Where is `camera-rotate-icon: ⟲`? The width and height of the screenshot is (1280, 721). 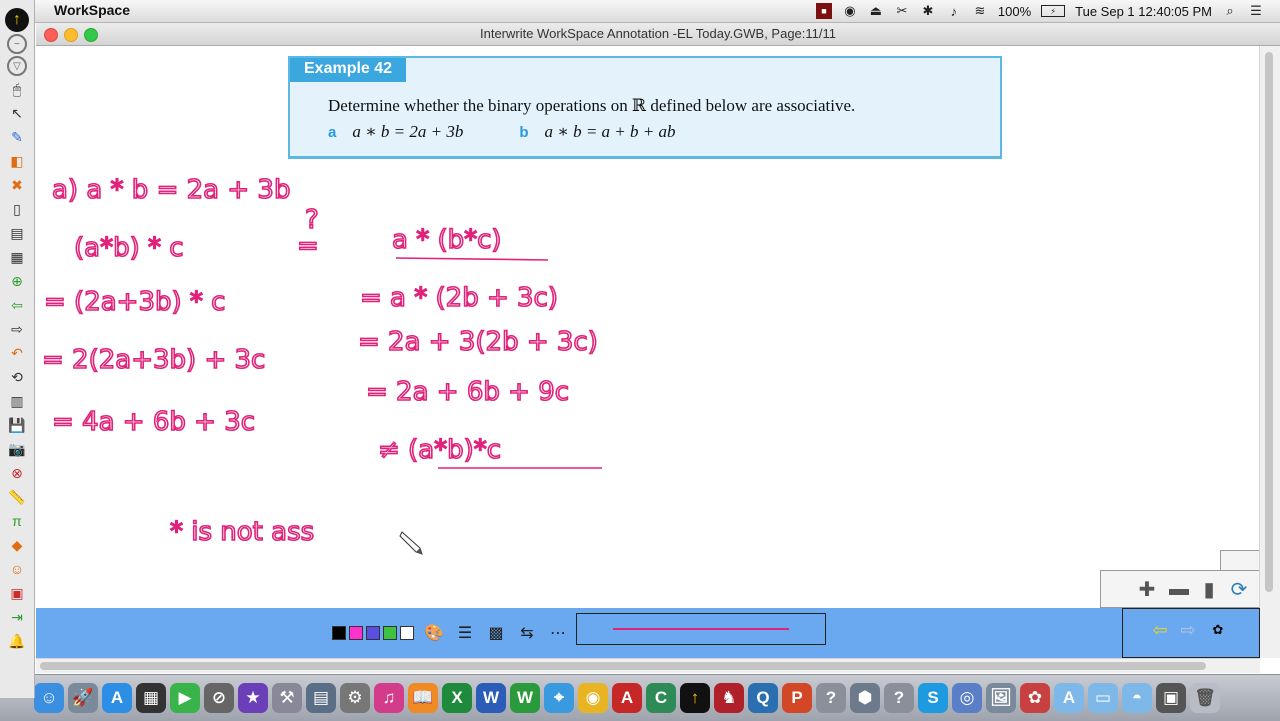 camera-rotate-icon: ⟲ is located at coordinates (17, 377).